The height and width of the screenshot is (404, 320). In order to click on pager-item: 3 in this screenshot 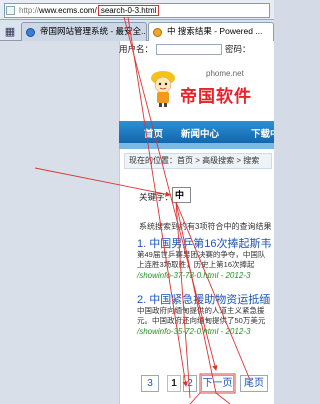, I will do `click(150, 383)`.